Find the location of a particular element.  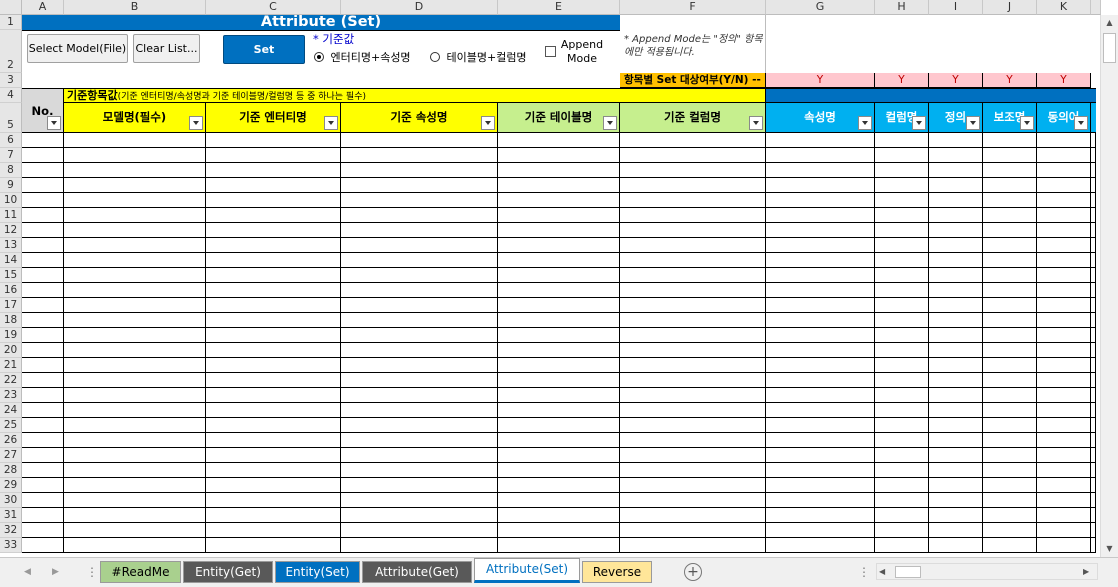

row-header: 30 is located at coordinates (11, 500).